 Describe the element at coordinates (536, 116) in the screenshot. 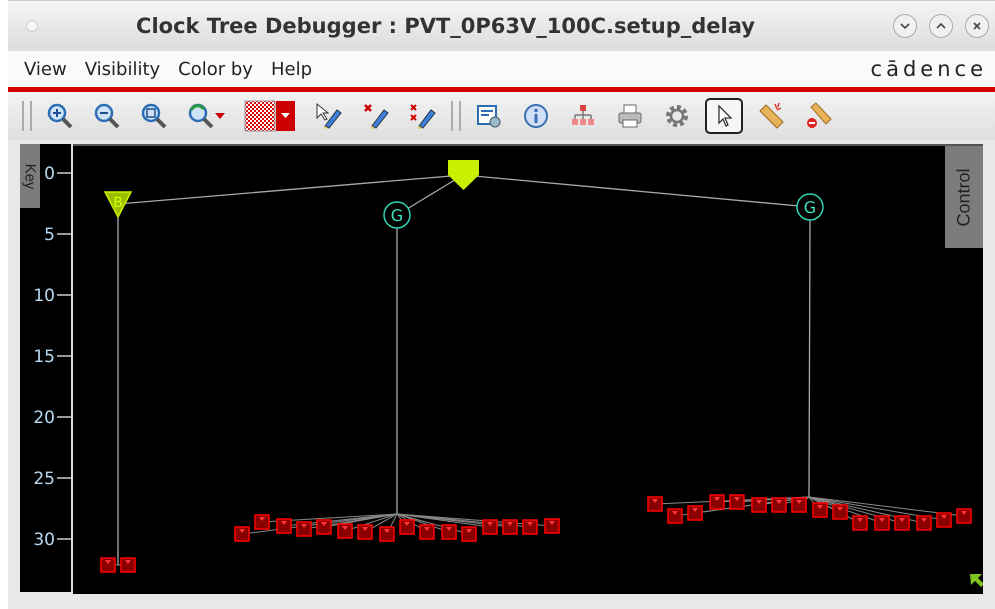

I see `info-icon` at that location.